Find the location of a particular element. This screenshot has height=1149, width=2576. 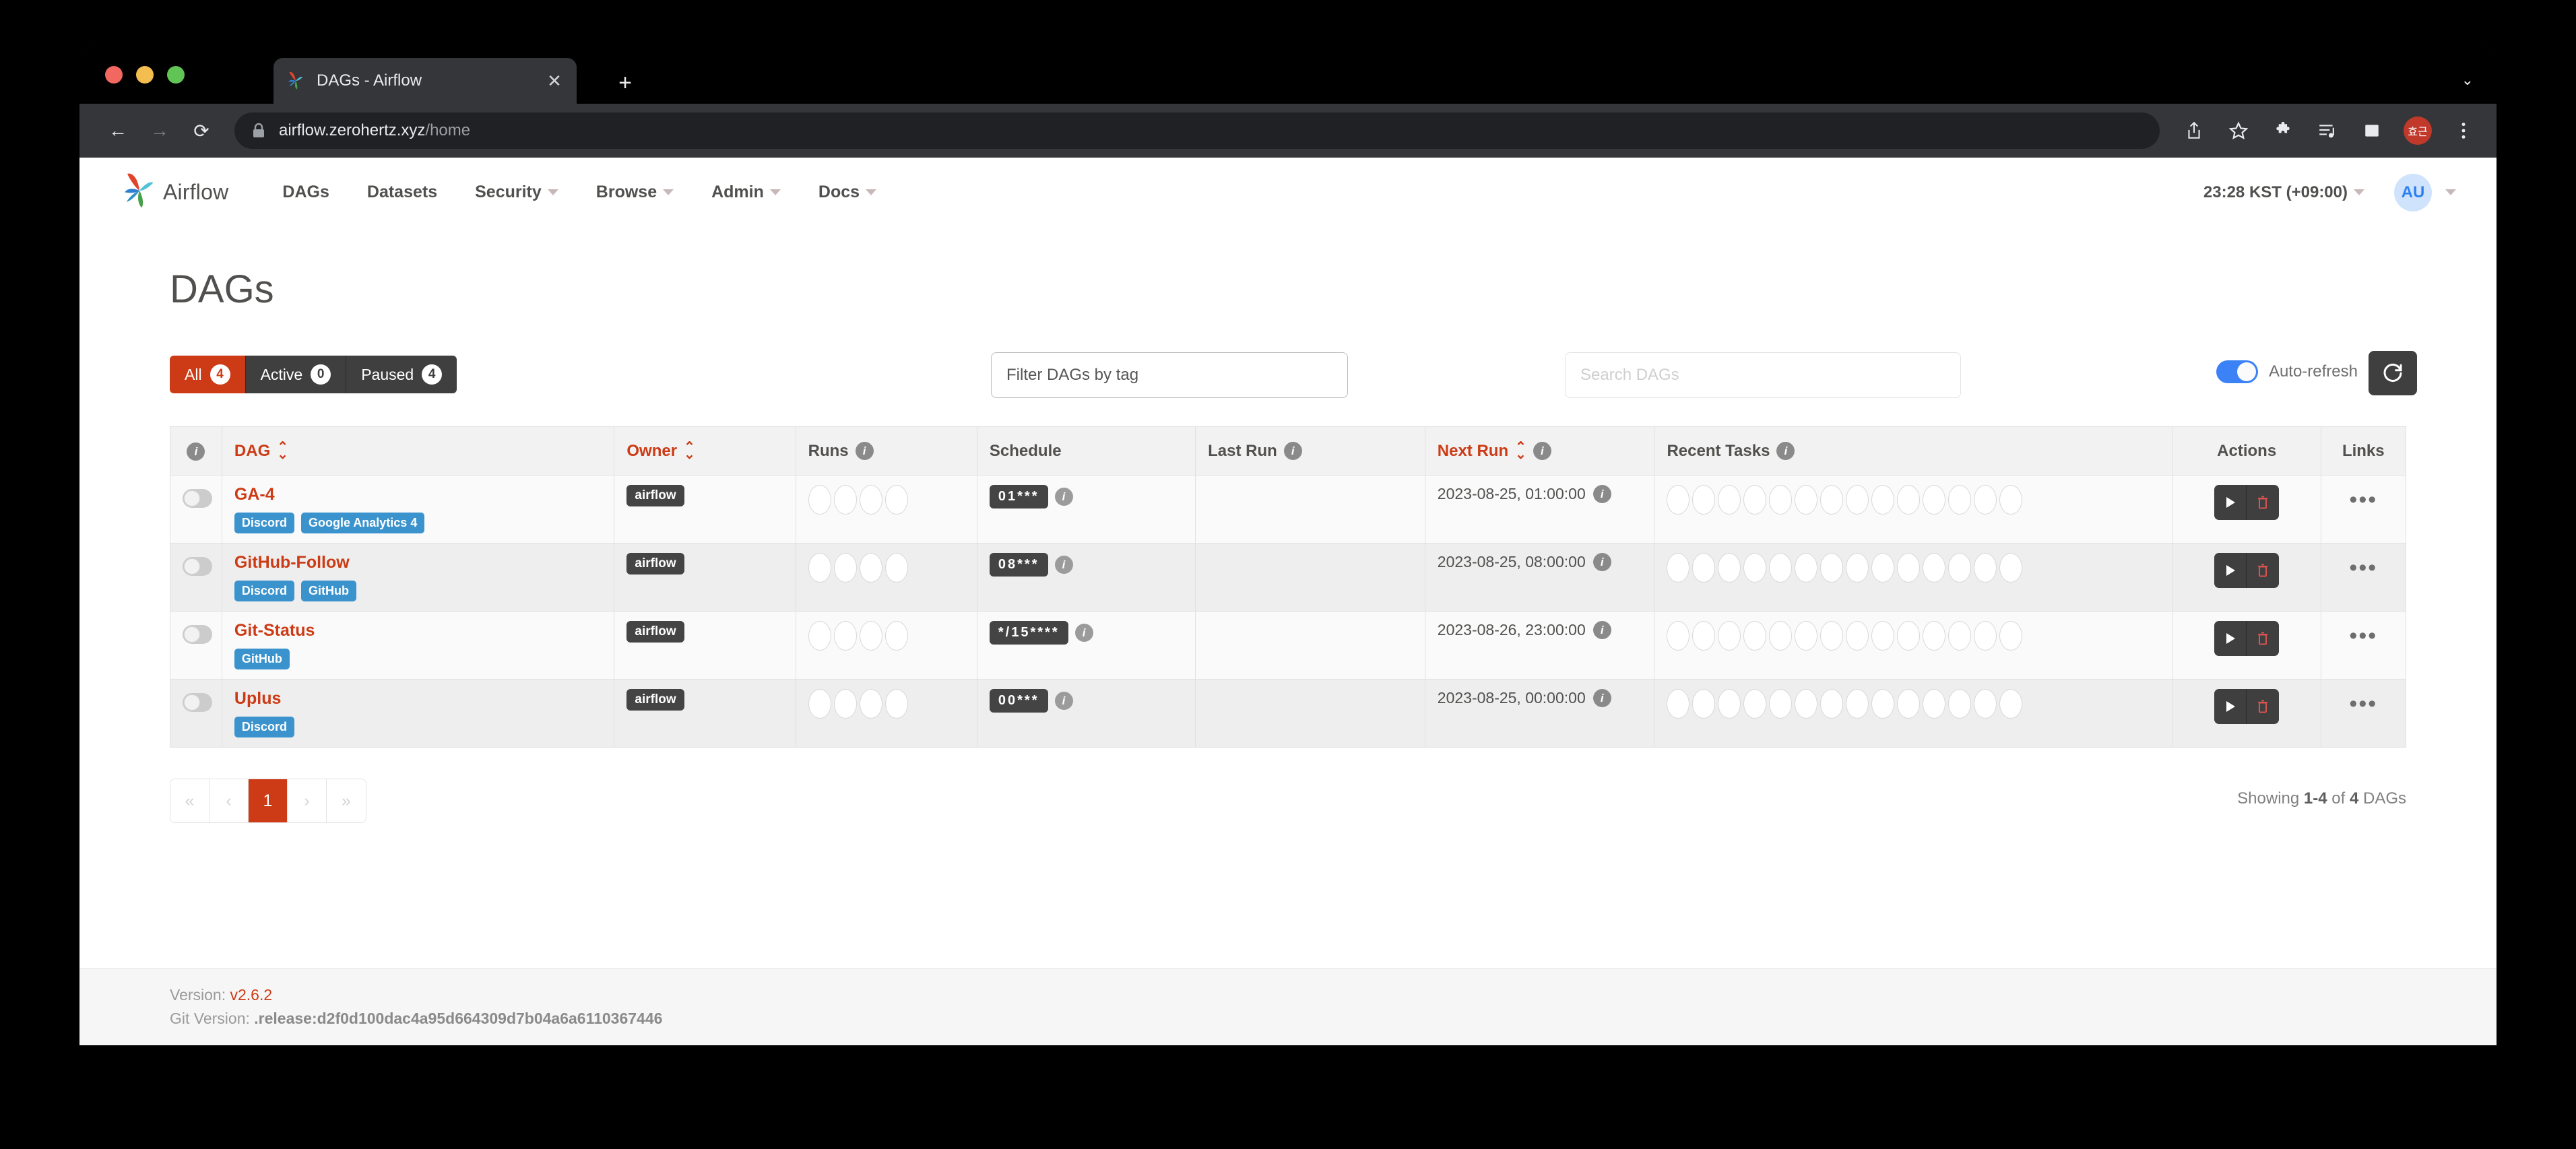

header-next-run: Next Run ⌃ ⌄ i is located at coordinates (1540, 450).